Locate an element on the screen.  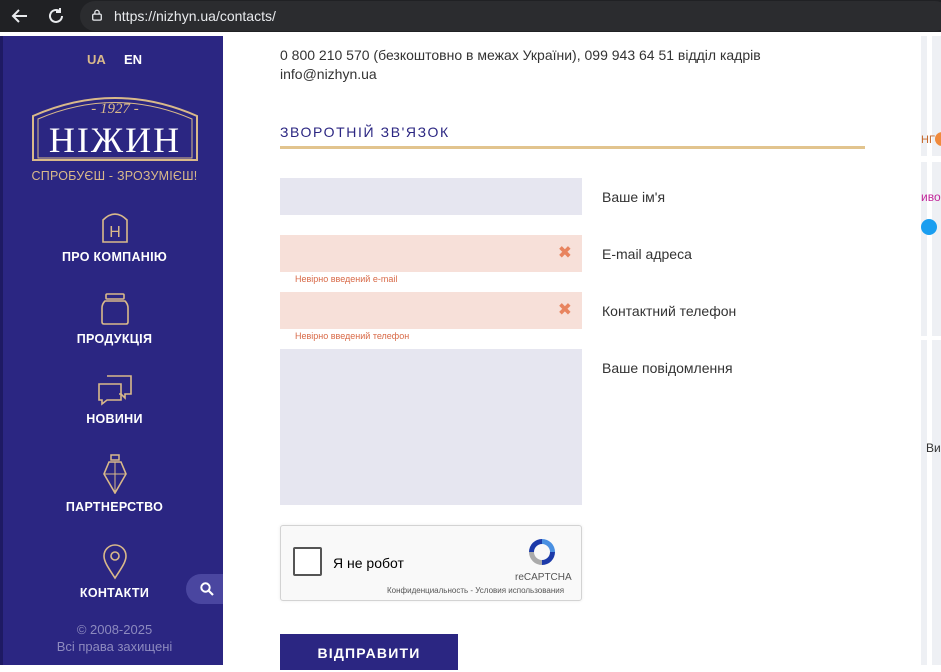
email-label: E-mail адреса is located at coordinates (647, 254).